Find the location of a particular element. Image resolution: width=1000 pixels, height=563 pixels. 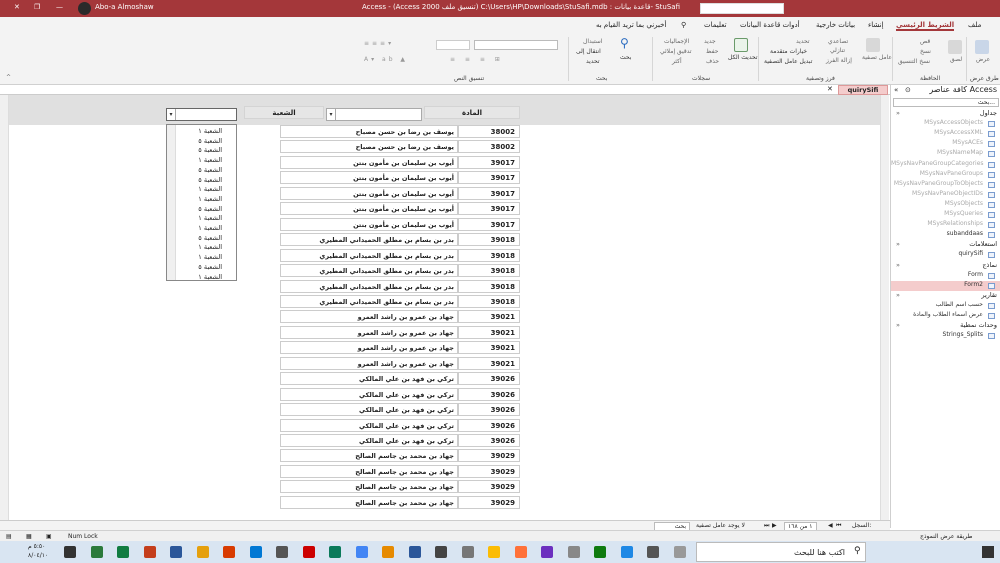

nav-item: MSysQueries is located at coordinates (945, 215).